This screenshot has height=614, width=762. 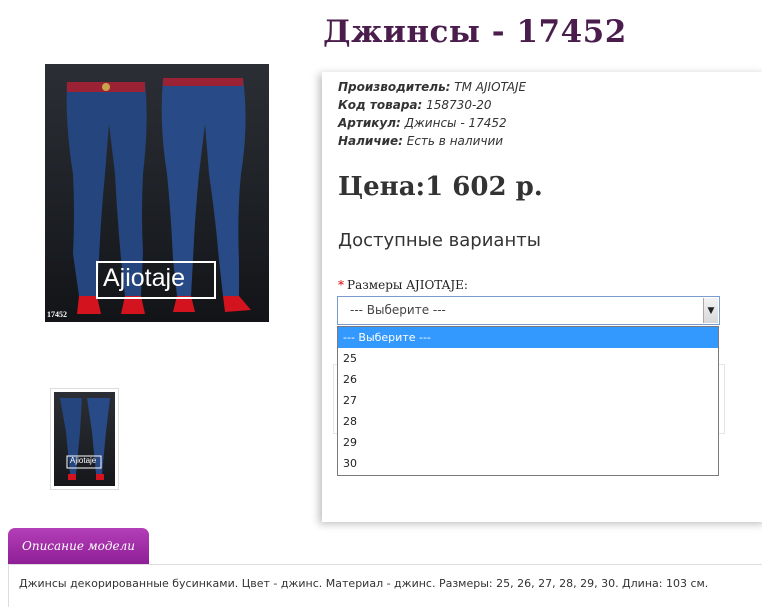 I want to click on manufacturer-label: Производитель:, so click(x=394, y=87).